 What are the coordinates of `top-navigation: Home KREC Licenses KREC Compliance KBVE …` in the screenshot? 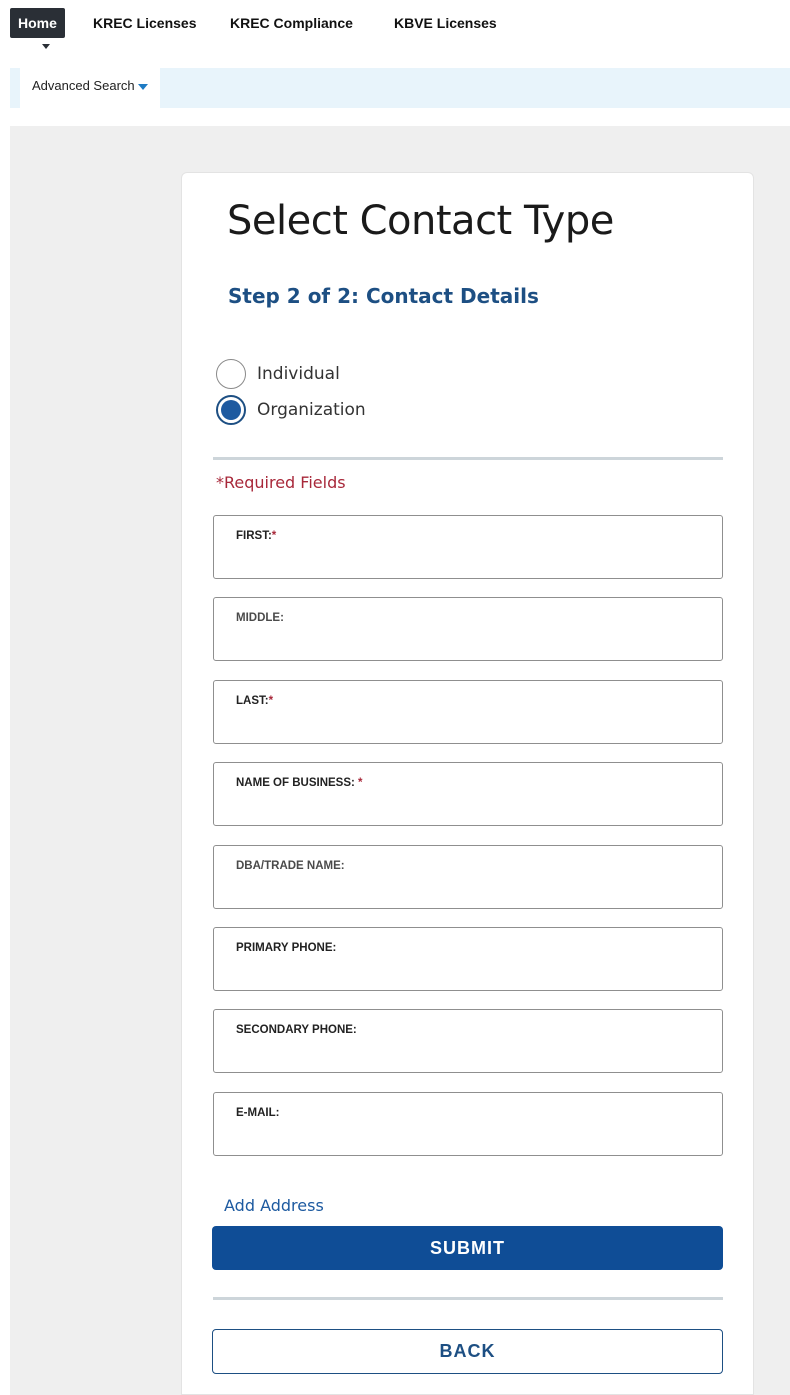 It's located at (395, 24).